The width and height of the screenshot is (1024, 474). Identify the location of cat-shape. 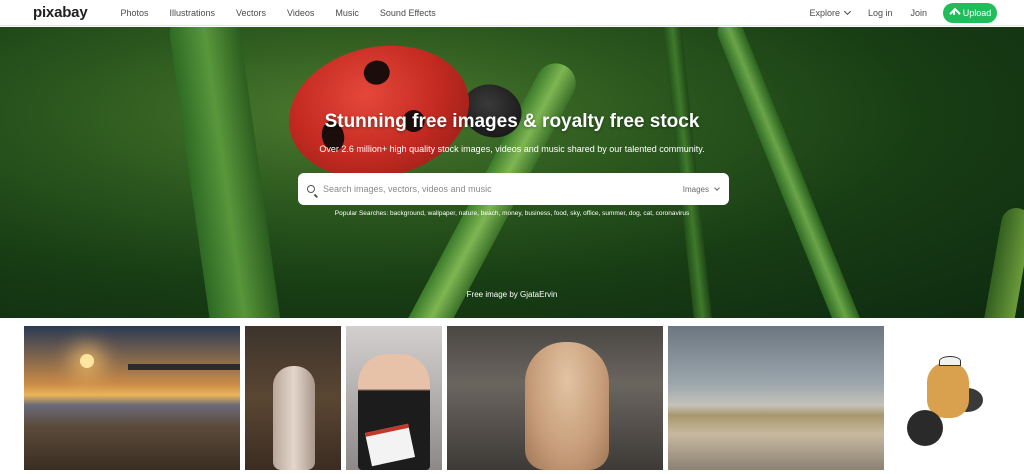
(294, 418).